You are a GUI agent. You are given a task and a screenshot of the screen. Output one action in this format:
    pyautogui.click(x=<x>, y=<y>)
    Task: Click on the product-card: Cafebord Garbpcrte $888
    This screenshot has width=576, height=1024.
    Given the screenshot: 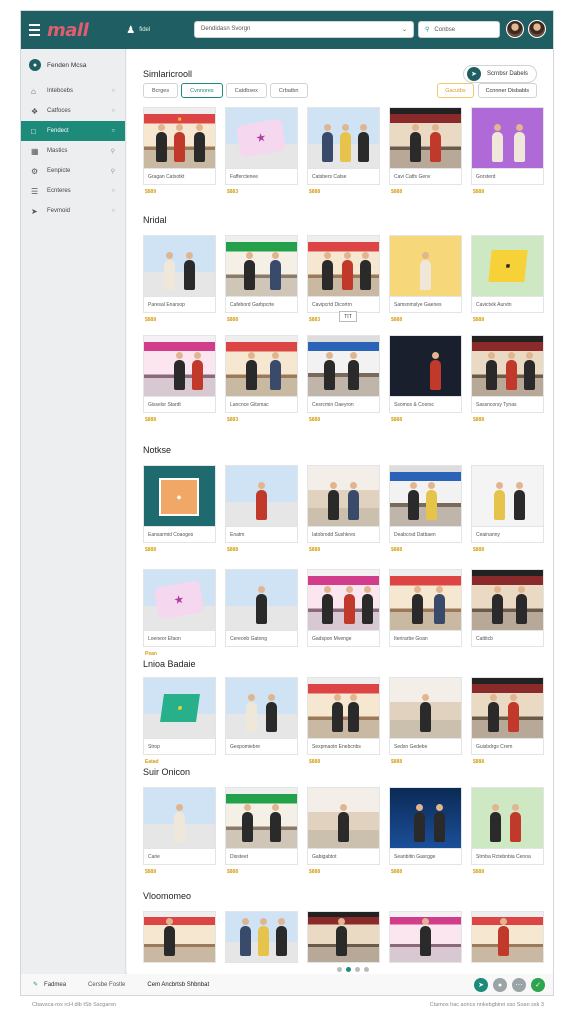 What is the action you would take?
    pyautogui.click(x=261, y=282)
    